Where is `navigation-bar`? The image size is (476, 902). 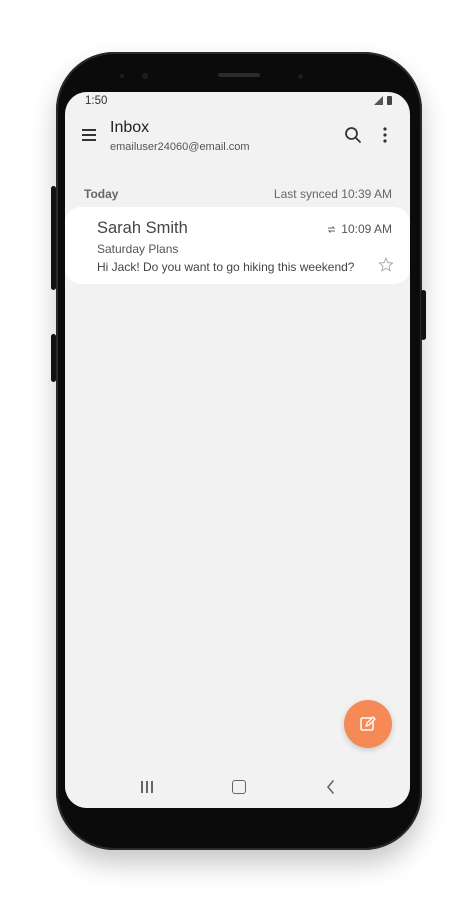 navigation-bar is located at coordinates (237, 787).